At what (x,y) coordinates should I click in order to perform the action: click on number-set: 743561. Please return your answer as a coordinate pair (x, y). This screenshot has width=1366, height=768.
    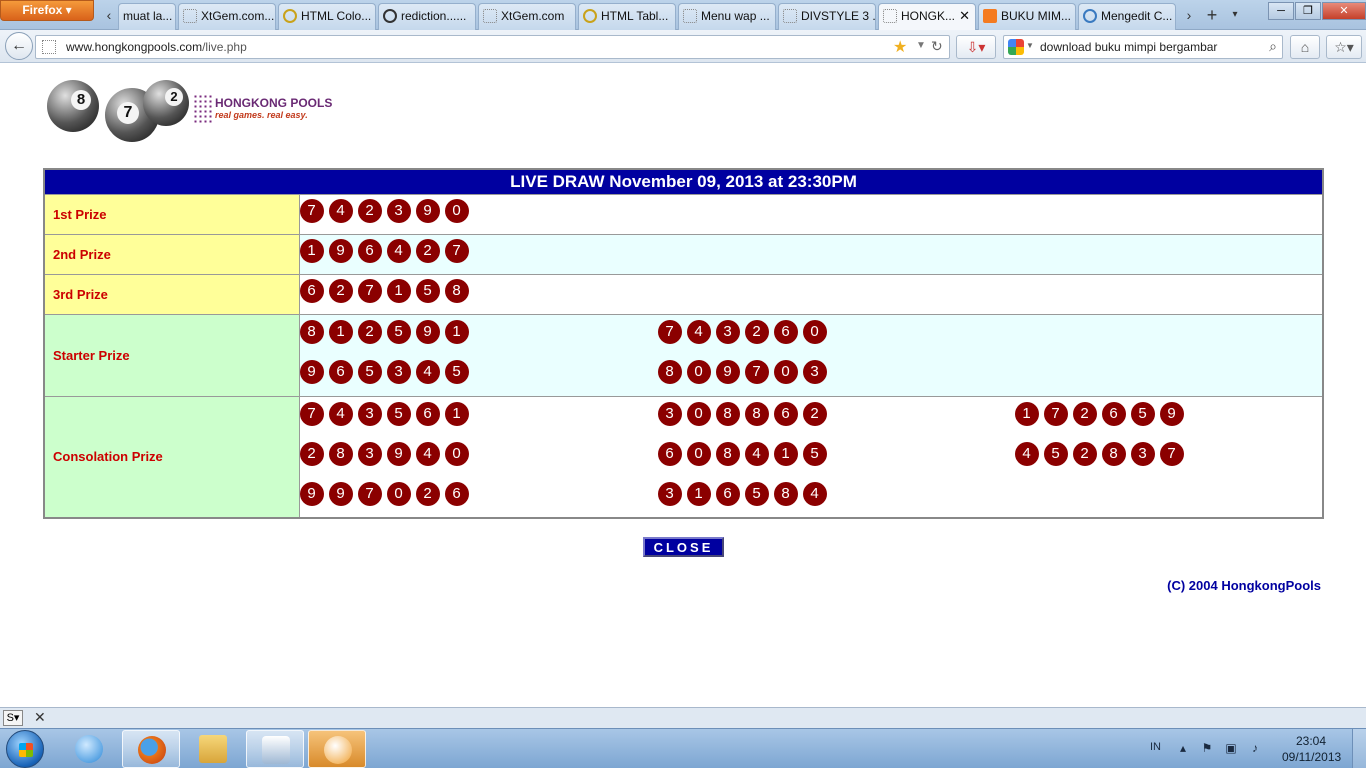
    Looking at the image, I should click on (384, 413).